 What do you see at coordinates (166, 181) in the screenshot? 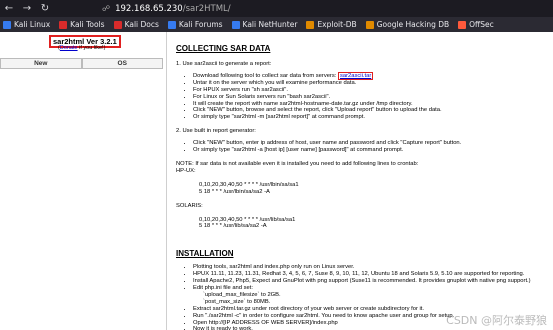
I see `panel-divider` at bounding box center [166, 181].